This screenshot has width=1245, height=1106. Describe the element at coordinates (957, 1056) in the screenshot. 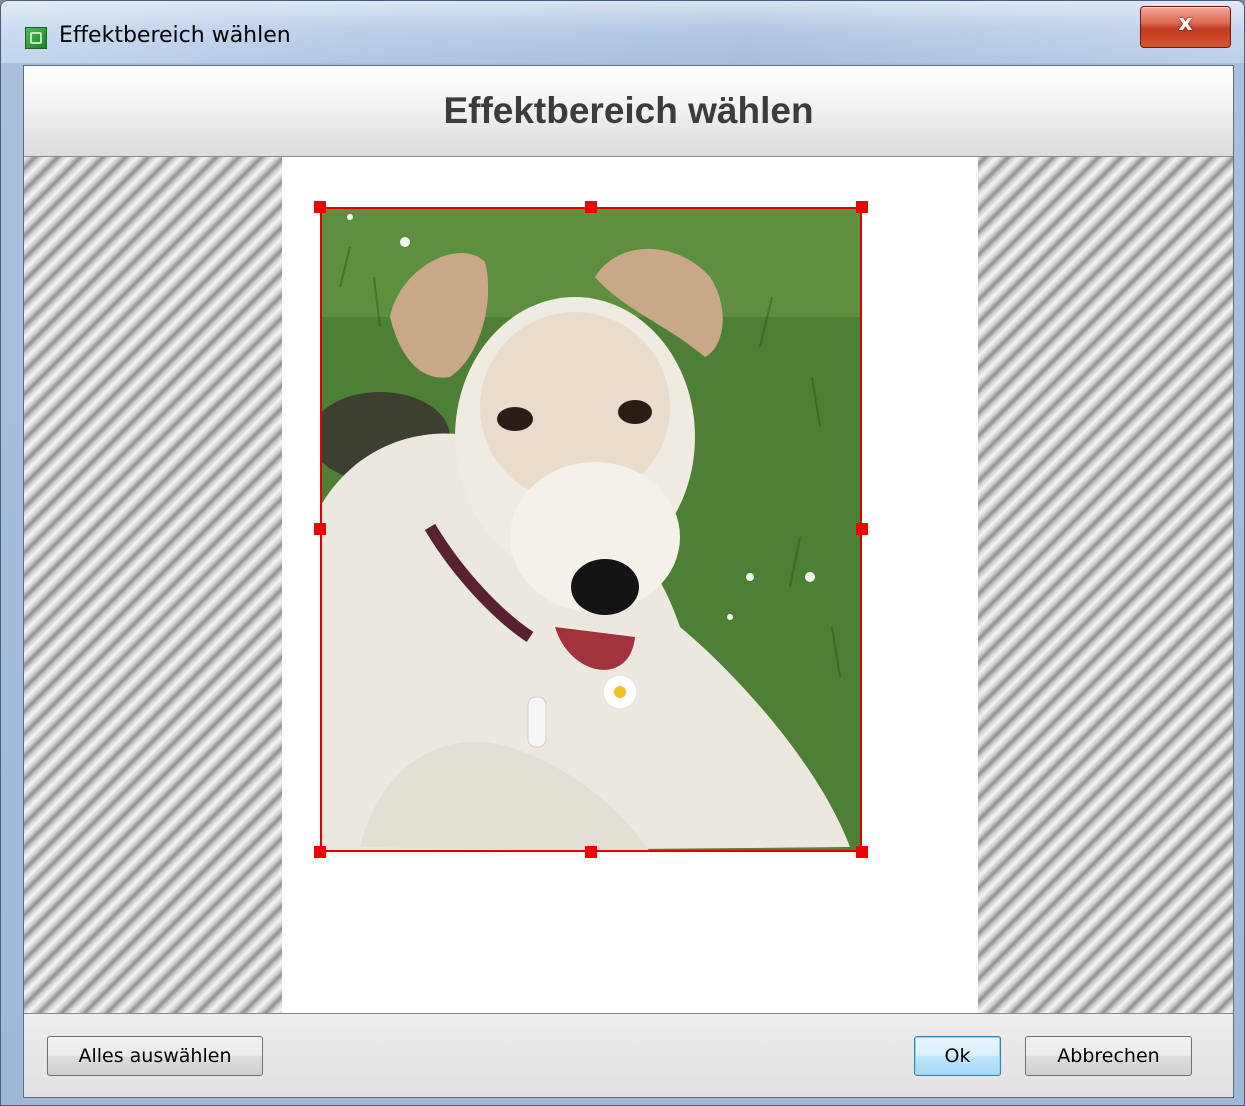

I see `ok-button: Ok` at that location.